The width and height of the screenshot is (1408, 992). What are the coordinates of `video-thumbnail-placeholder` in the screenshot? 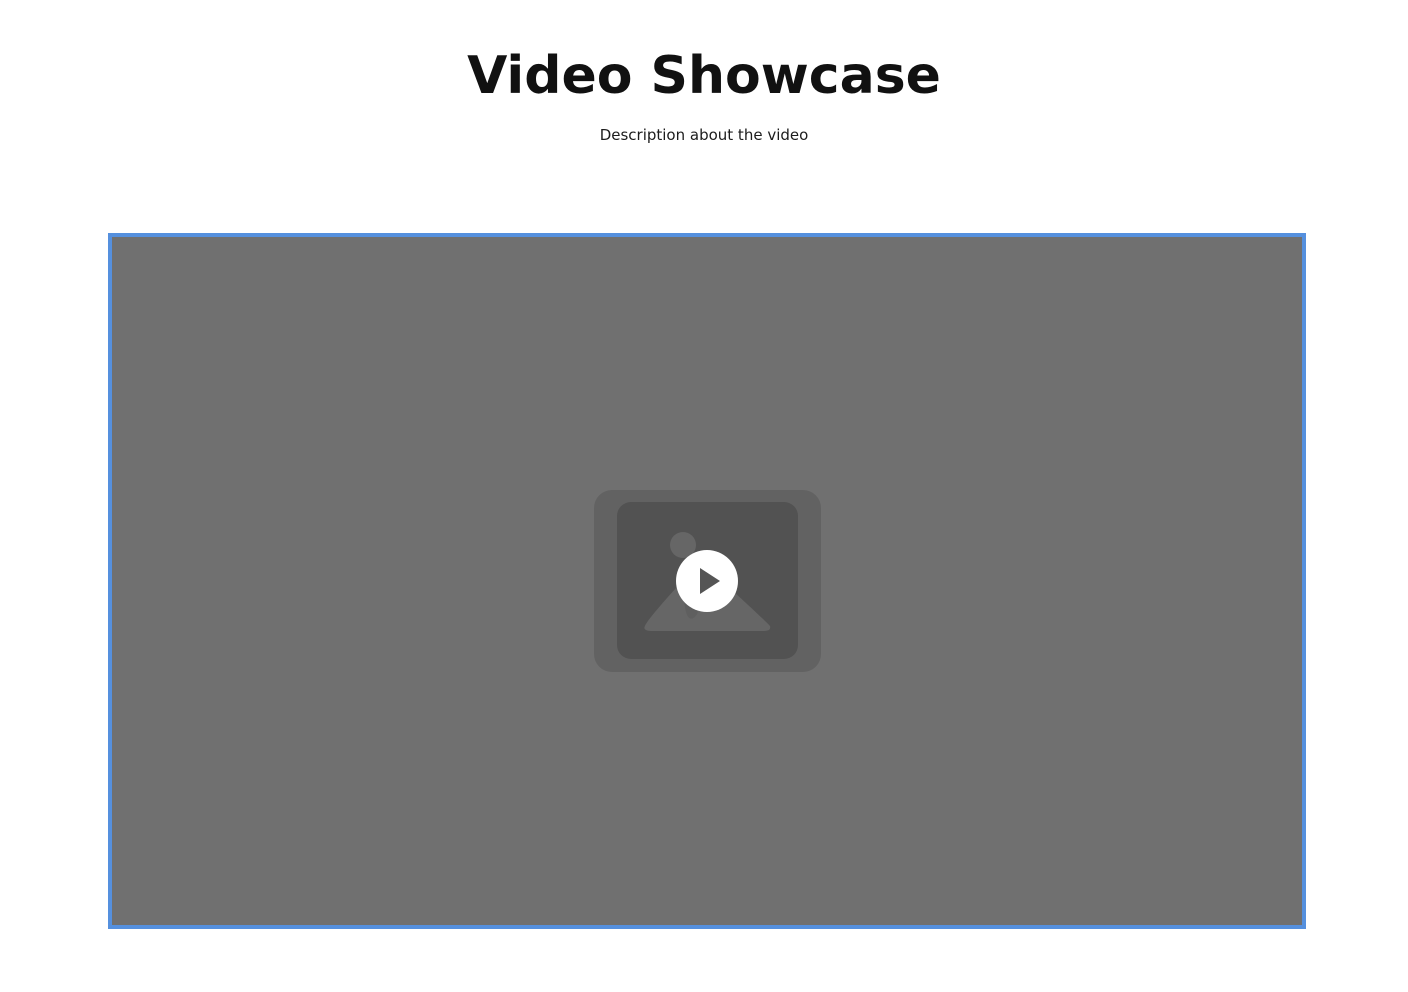 It's located at (707, 580).